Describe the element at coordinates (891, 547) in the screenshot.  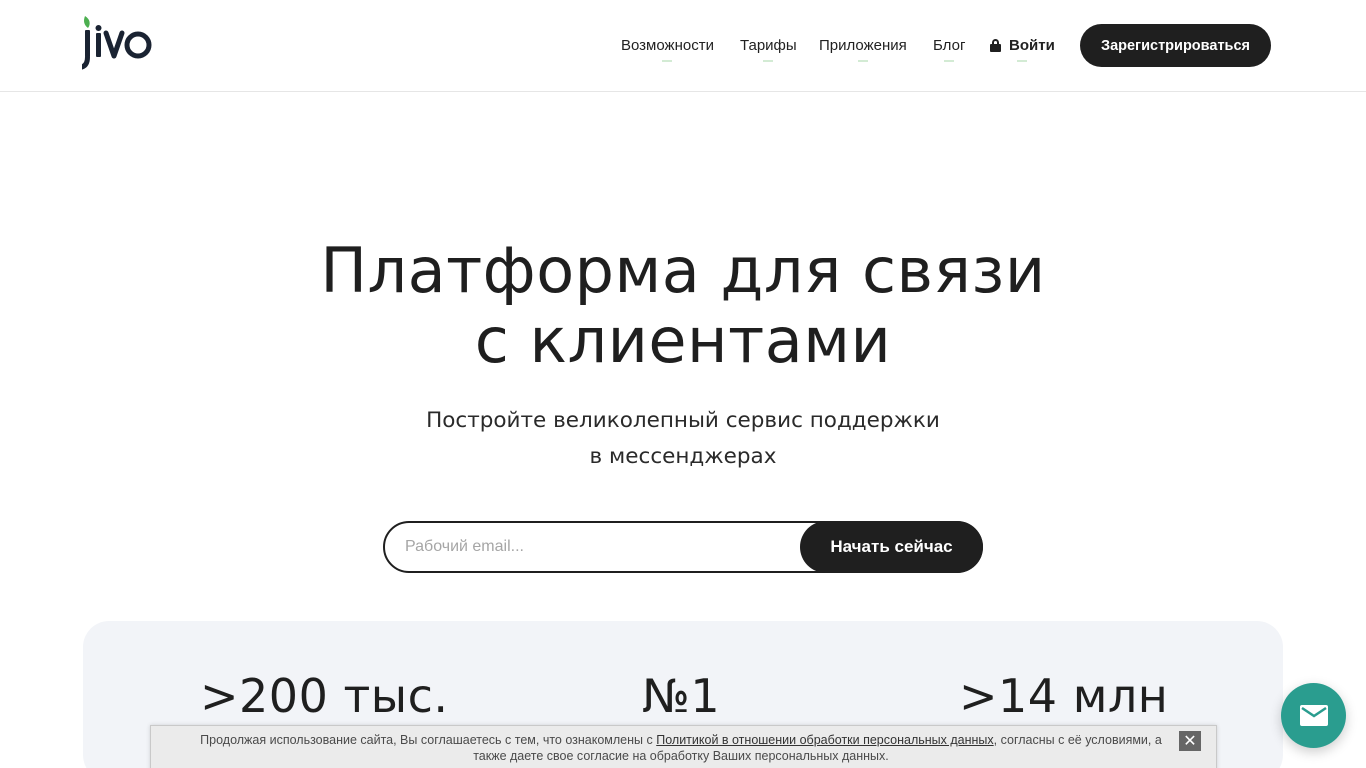
I see `start-now-button: Начать сейчас` at that location.